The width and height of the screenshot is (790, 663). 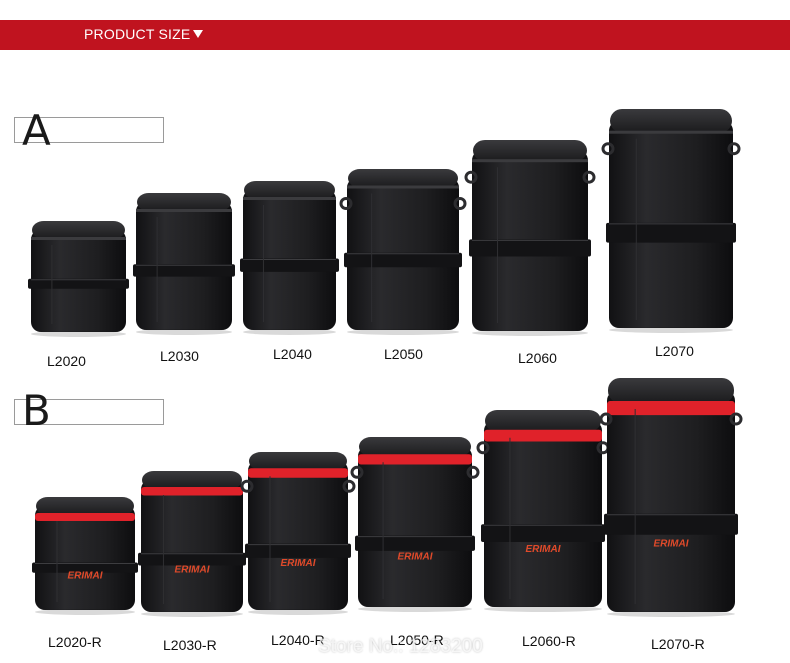 I want to click on model-label: L2040, so click(x=292, y=354).